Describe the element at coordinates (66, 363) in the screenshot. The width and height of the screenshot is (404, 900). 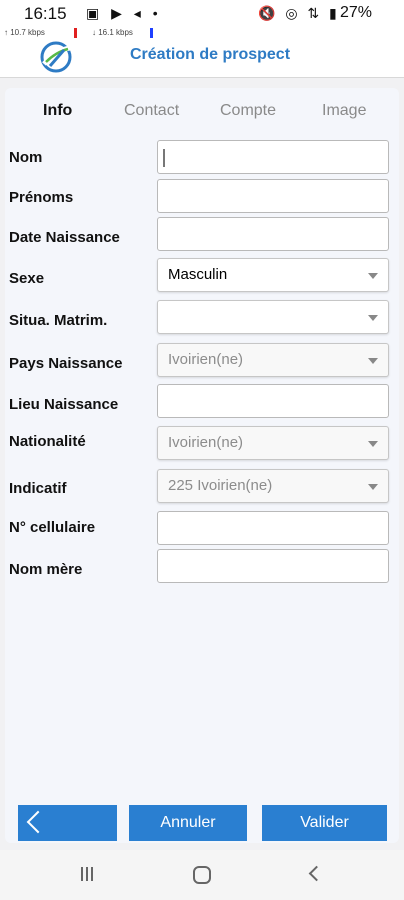
I see `pays-naissance-label: Pays Naissance` at that location.